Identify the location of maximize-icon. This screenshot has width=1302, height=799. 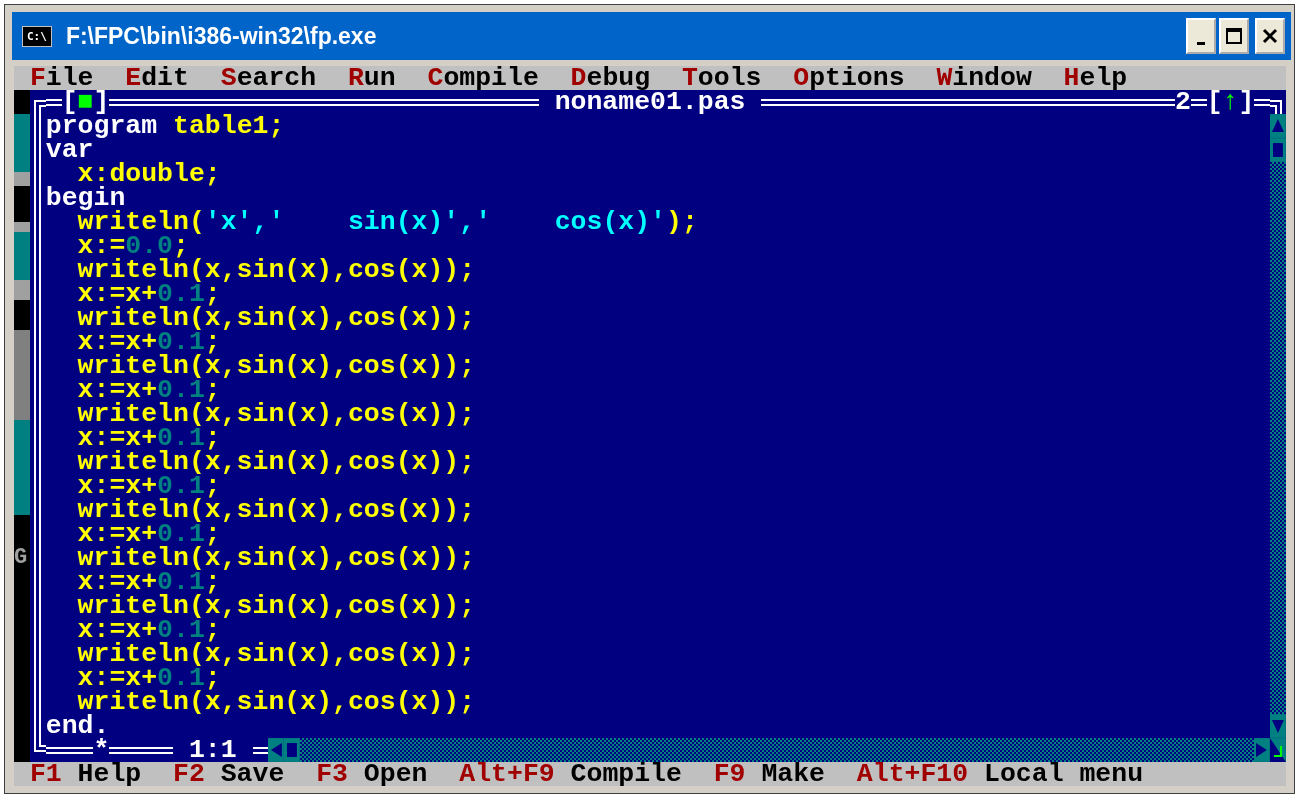
(1234, 36).